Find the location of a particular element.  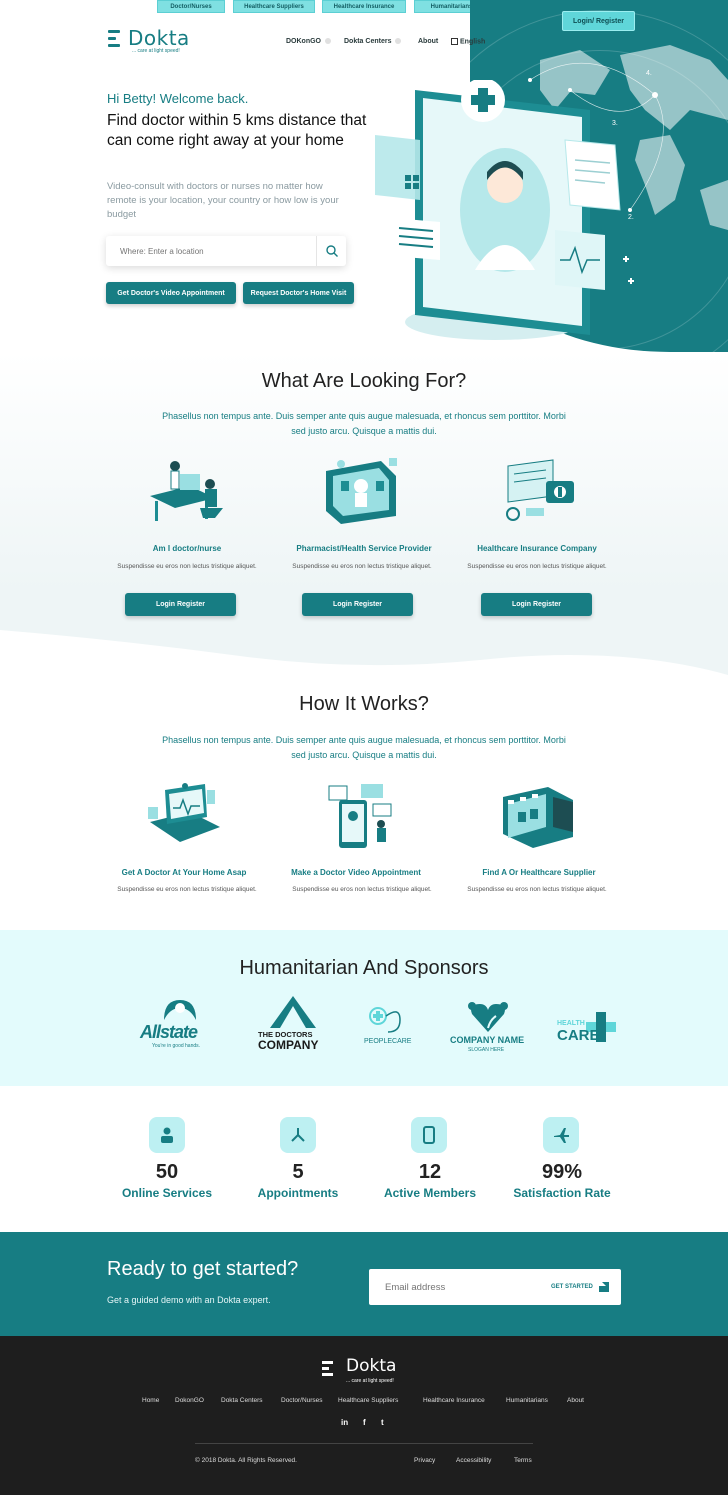

nav-dokongo: DOKonGO is located at coordinates (308, 41).